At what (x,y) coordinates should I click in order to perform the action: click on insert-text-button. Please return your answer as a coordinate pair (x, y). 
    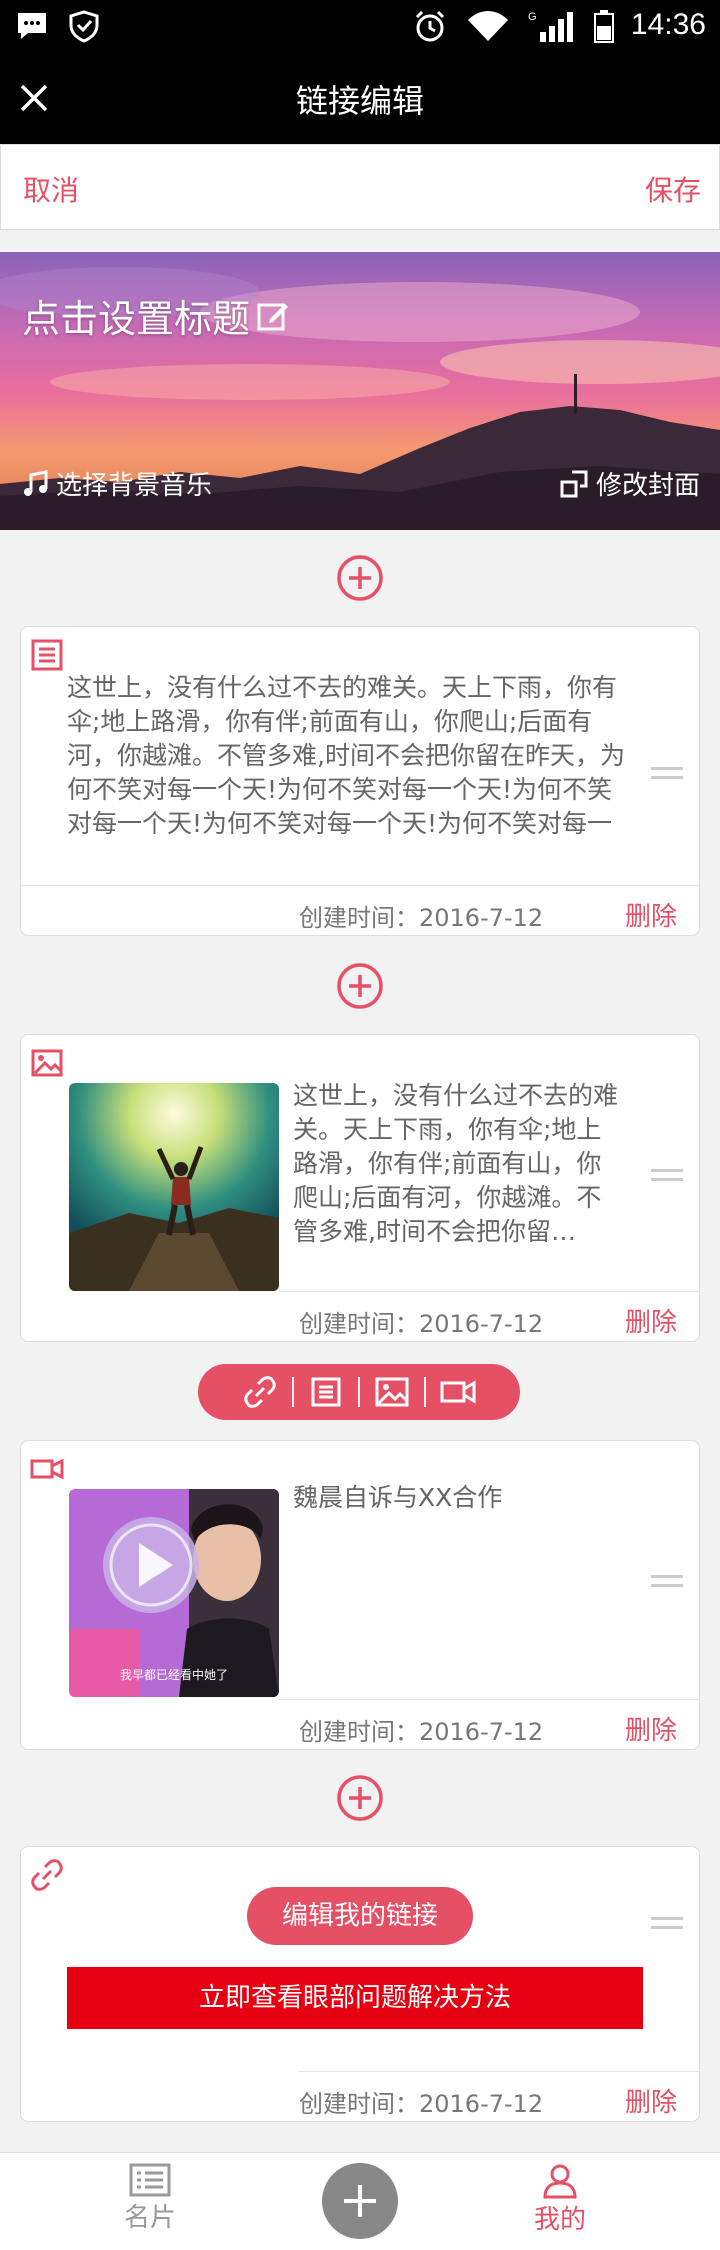
    Looking at the image, I should click on (326, 1392).